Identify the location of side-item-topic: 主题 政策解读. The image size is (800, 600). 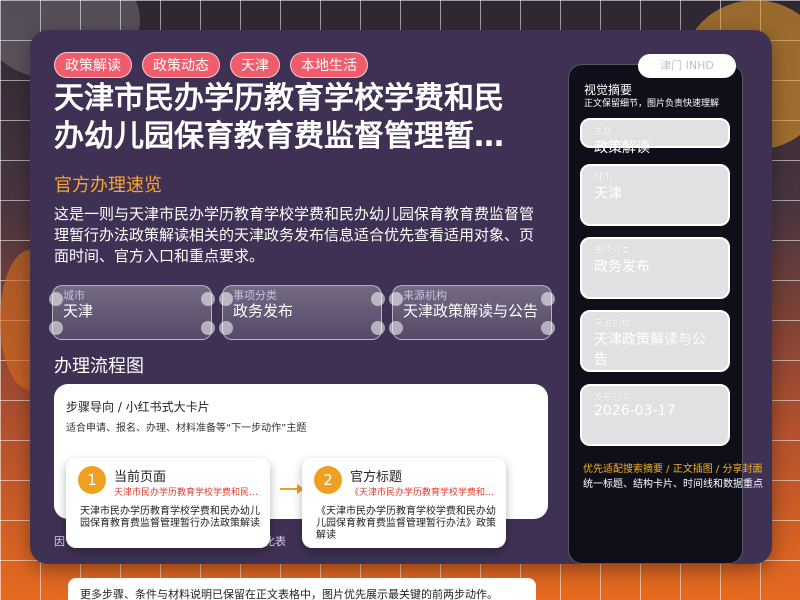
(655, 137).